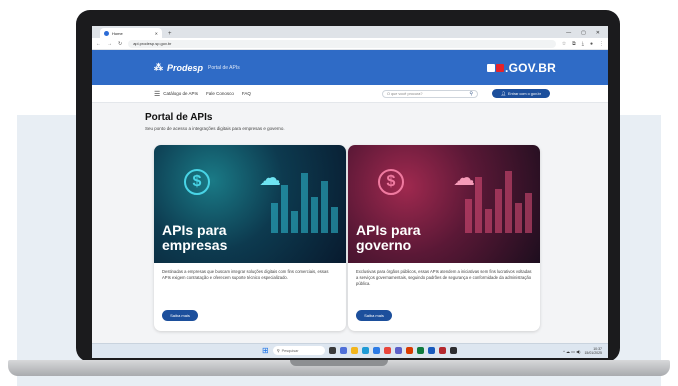 The image size is (678, 386). What do you see at coordinates (420, 350) in the screenshot?
I see `excel-icon` at bounding box center [420, 350].